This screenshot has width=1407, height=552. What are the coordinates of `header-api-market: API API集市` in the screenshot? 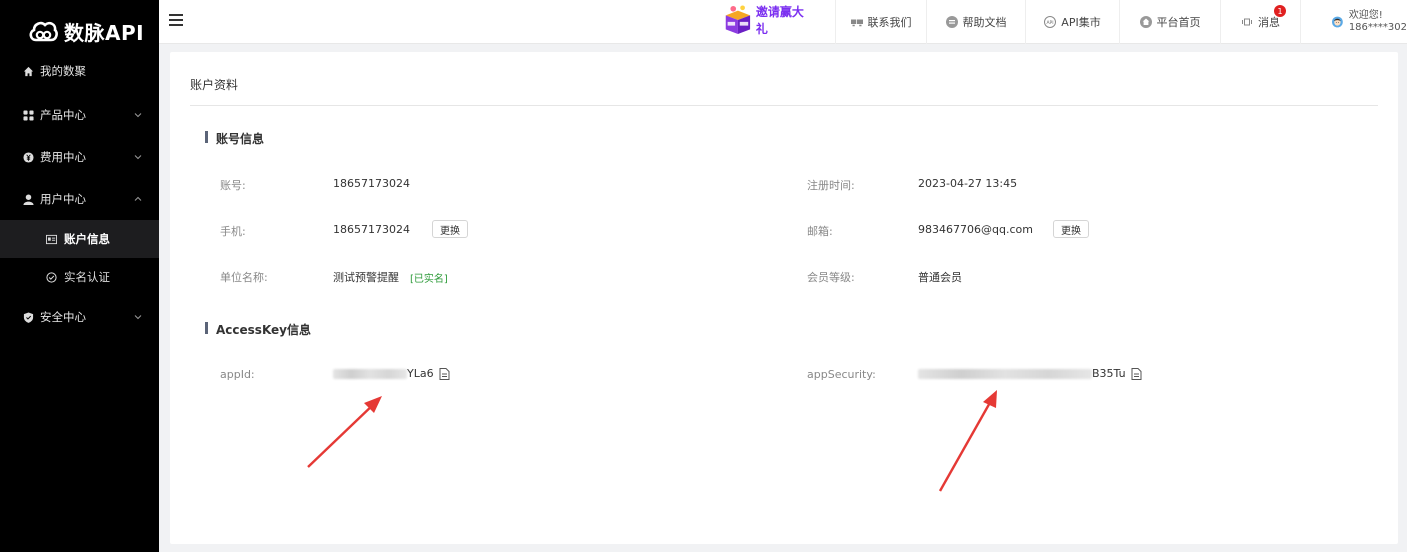 It's located at (1072, 22).